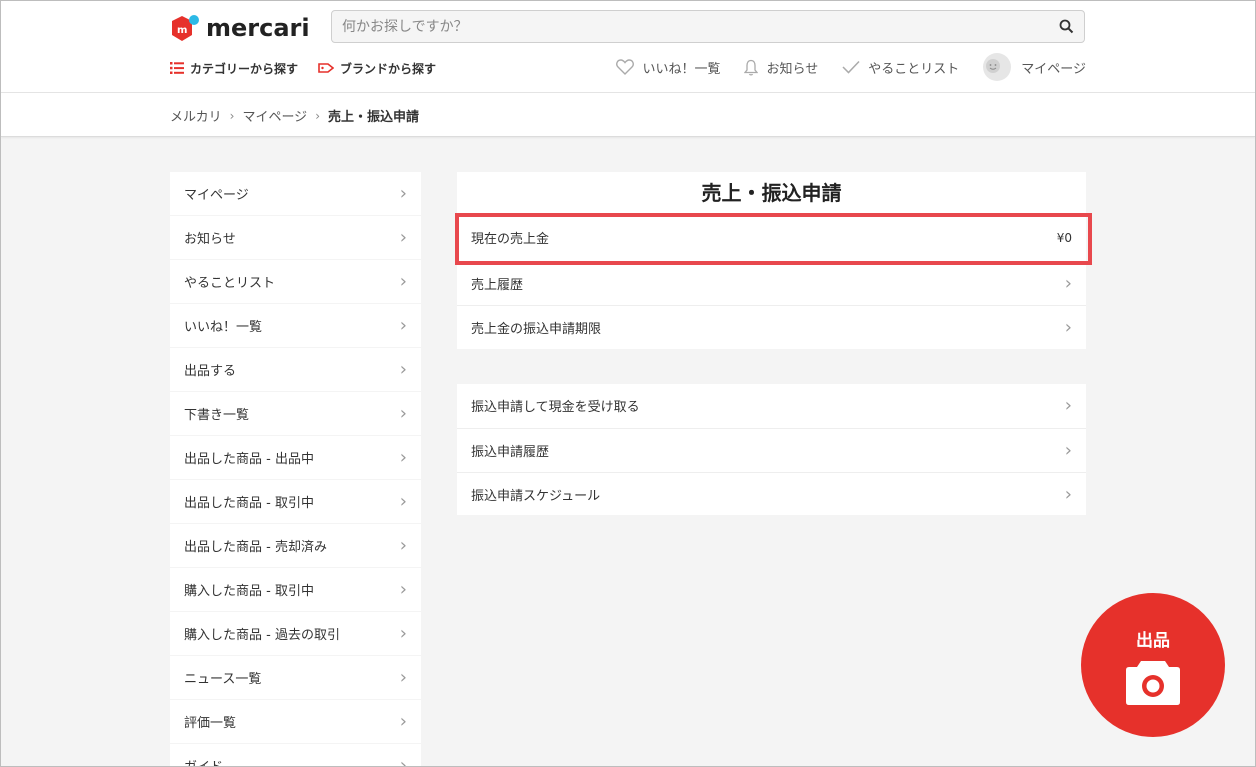 The width and height of the screenshot is (1256, 767). What do you see at coordinates (771, 493) in the screenshot?
I see `transfer-schedule-row: 振込申請スケジュール ›` at bounding box center [771, 493].